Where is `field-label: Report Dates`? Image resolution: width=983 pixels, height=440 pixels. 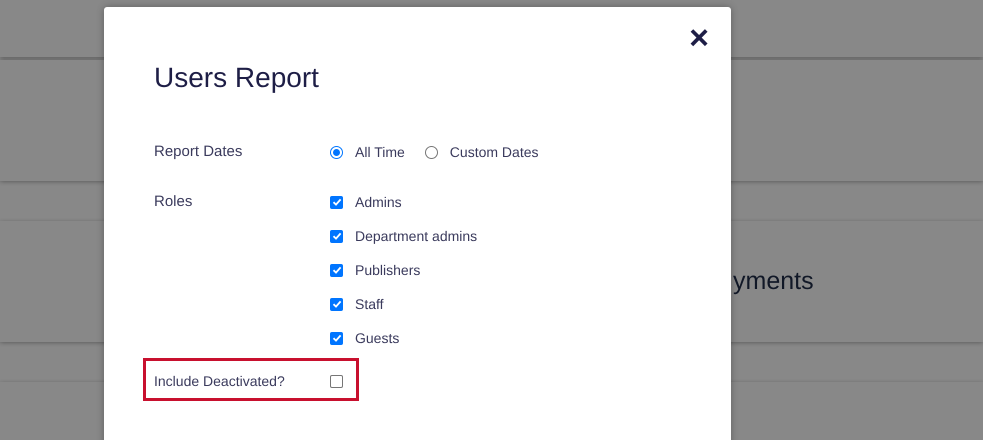 field-label: Report Dates is located at coordinates (199, 152).